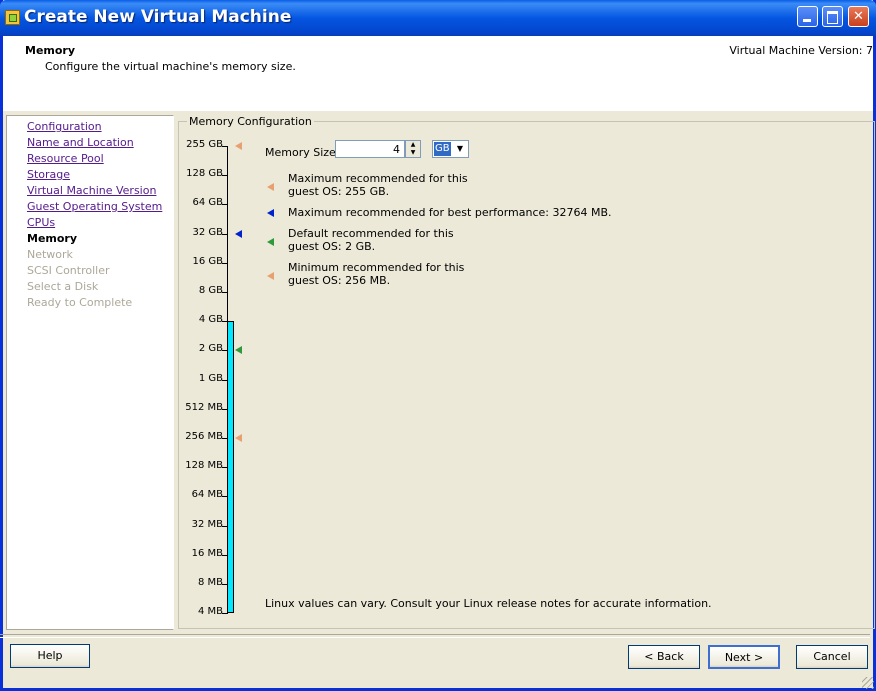  What do you see at coordinates (250, 121) in the screenshot?
I see `group-label: Memory Configuration` at bounding box center [250, 121].